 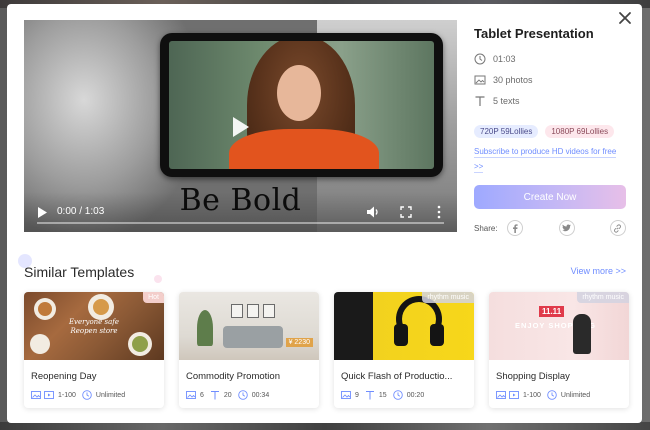 I want to click on thumbnail-living-room: ¥ 2230, so click(x=249, y=326).